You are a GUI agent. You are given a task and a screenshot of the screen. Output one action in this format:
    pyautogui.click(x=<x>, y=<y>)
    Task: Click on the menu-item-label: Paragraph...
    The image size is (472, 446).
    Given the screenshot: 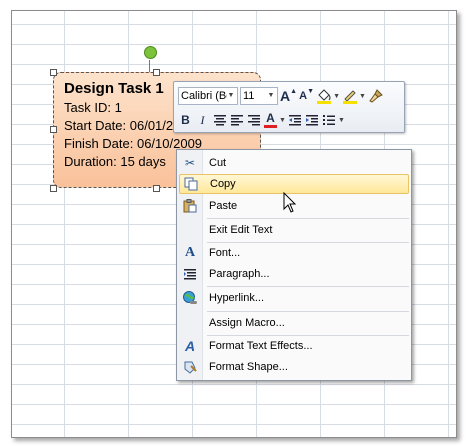 What is the action you would take?
    pyautogui.click(x=239, y=274)
    